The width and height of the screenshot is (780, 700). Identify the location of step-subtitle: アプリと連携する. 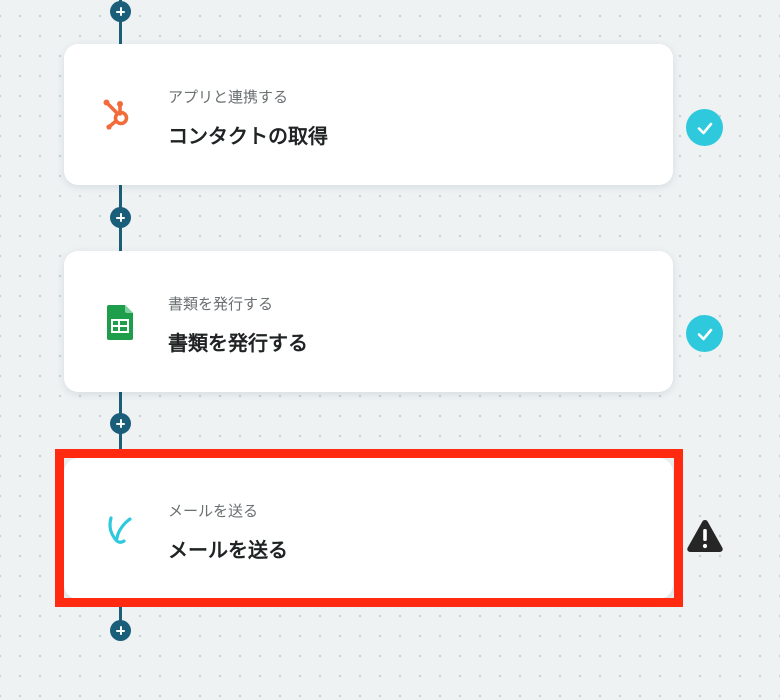
(228, 97).